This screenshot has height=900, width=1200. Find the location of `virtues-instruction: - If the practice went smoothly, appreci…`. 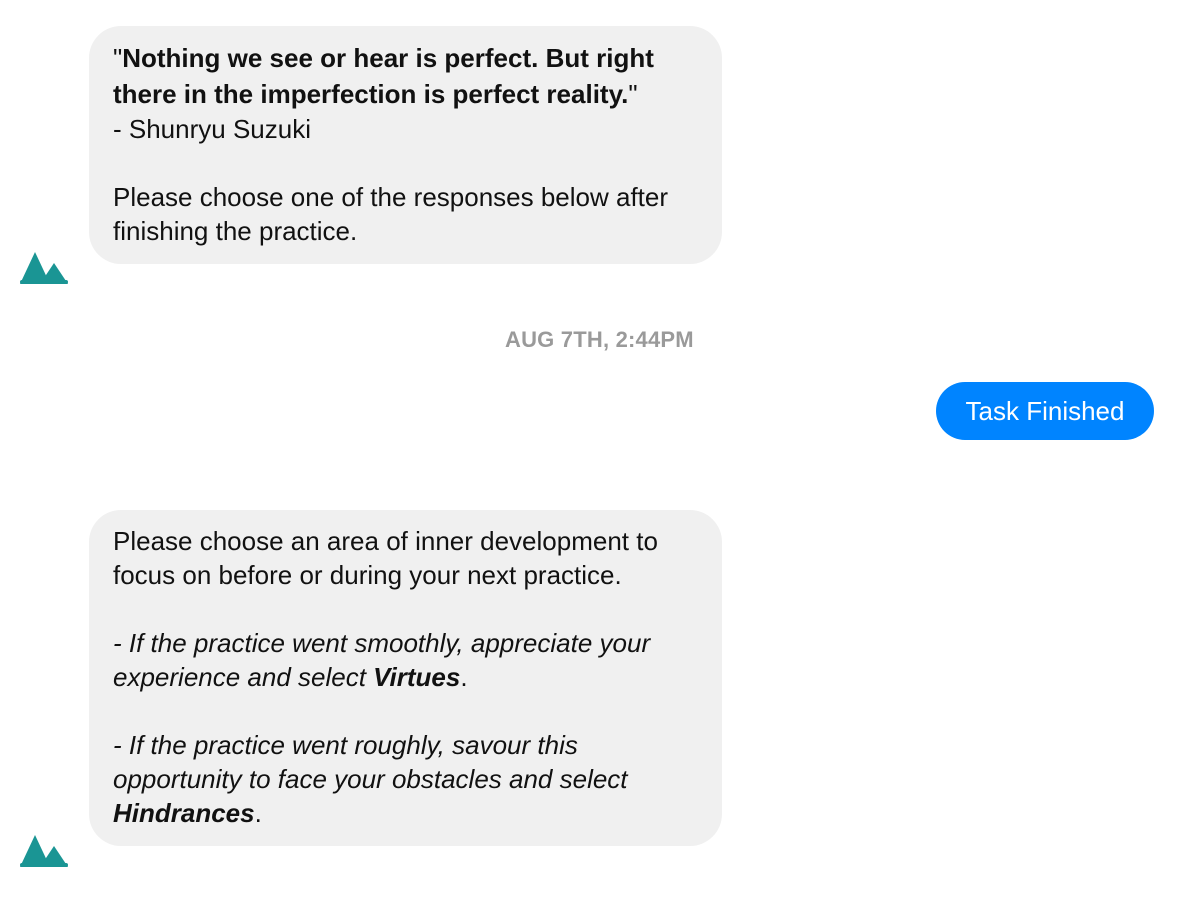

virtues-instruction: - If the practice went smoothly, appreci… is located at coordinates (405, 660).